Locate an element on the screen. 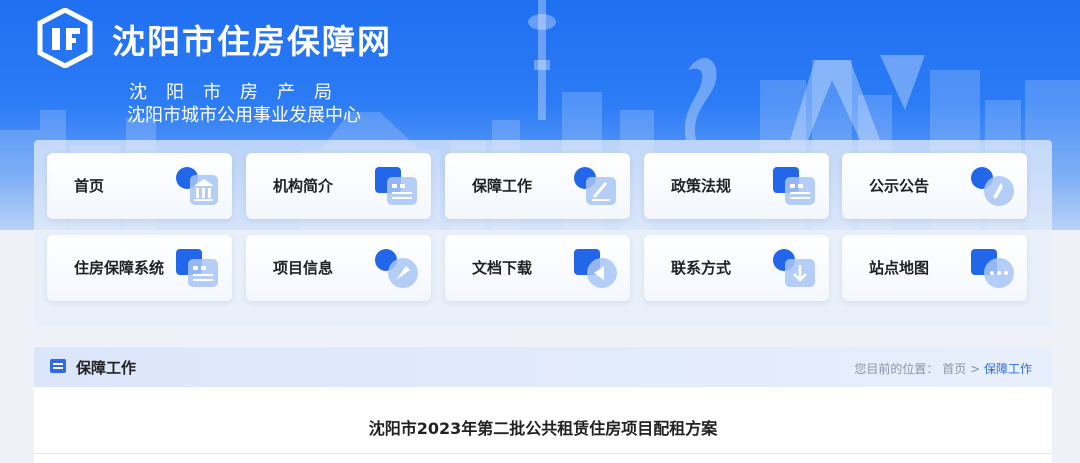  nav-item-about: 机构简介 is located at coordinates (338, 186).